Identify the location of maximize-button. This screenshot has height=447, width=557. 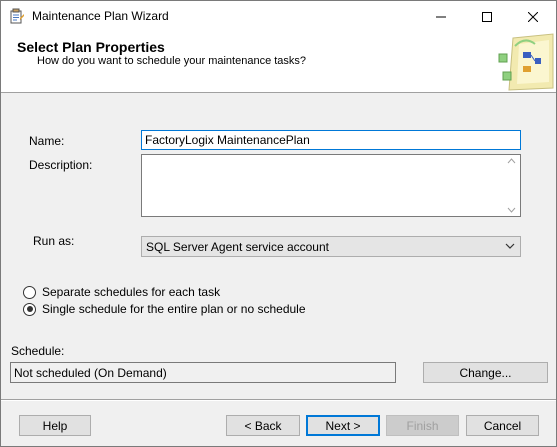
(487, 16).